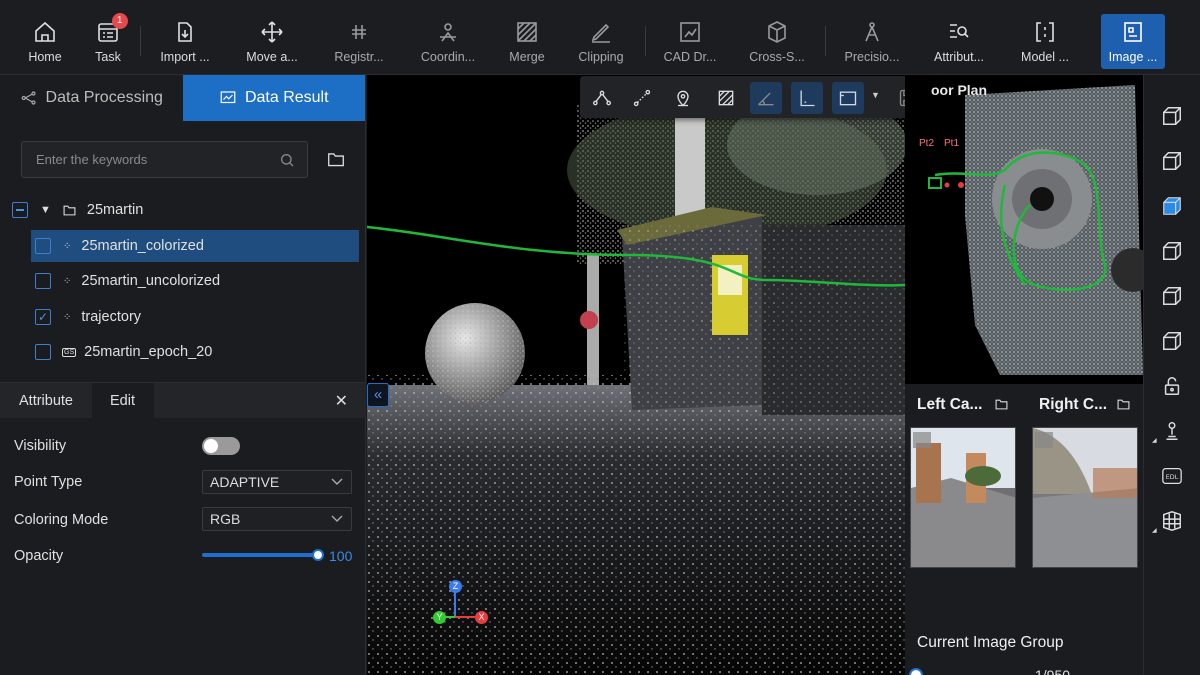 This screenshot has height=675, width=1200. I want to click on attribute-icon, so click(959, 31).